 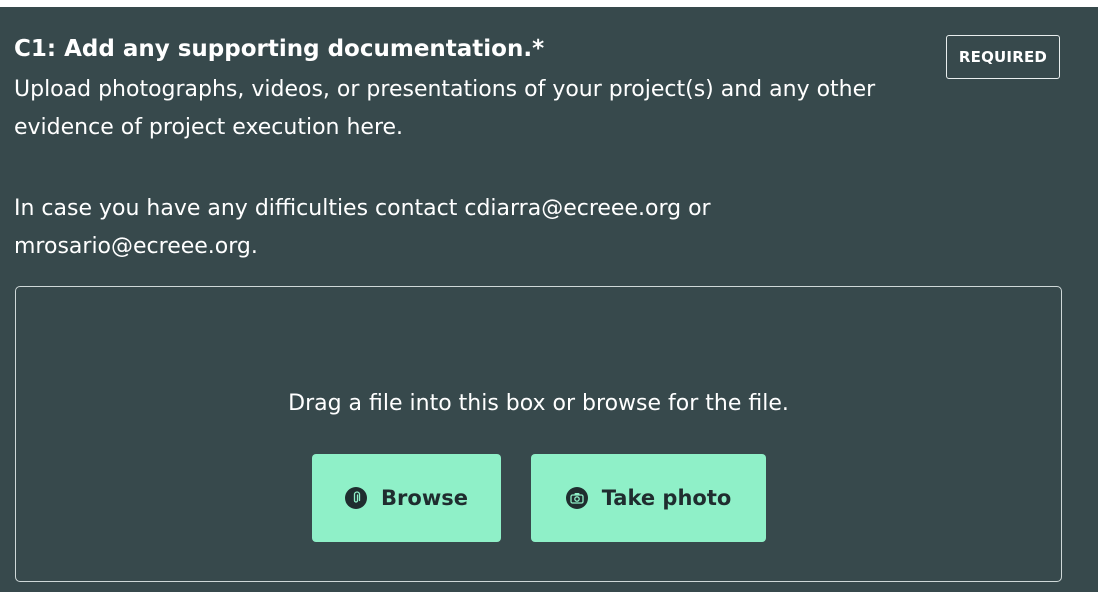 What do you see at coordinates (424, 498) in the screenshot?
I see `browse-button-label: Browse` at bounding box center [424, 498].